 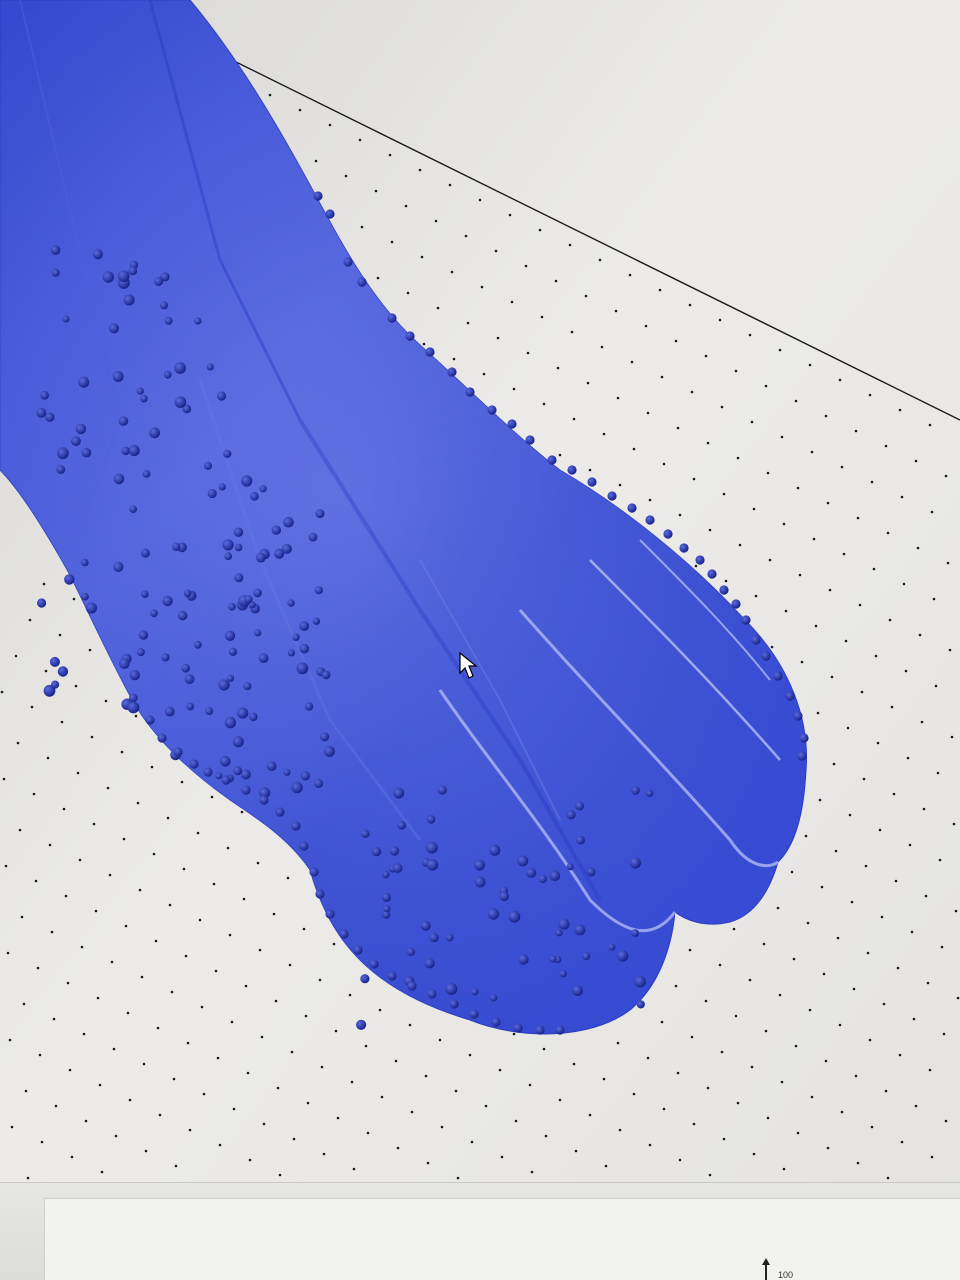 I want to click on bottom-panel, so click(x=502, y=1239).